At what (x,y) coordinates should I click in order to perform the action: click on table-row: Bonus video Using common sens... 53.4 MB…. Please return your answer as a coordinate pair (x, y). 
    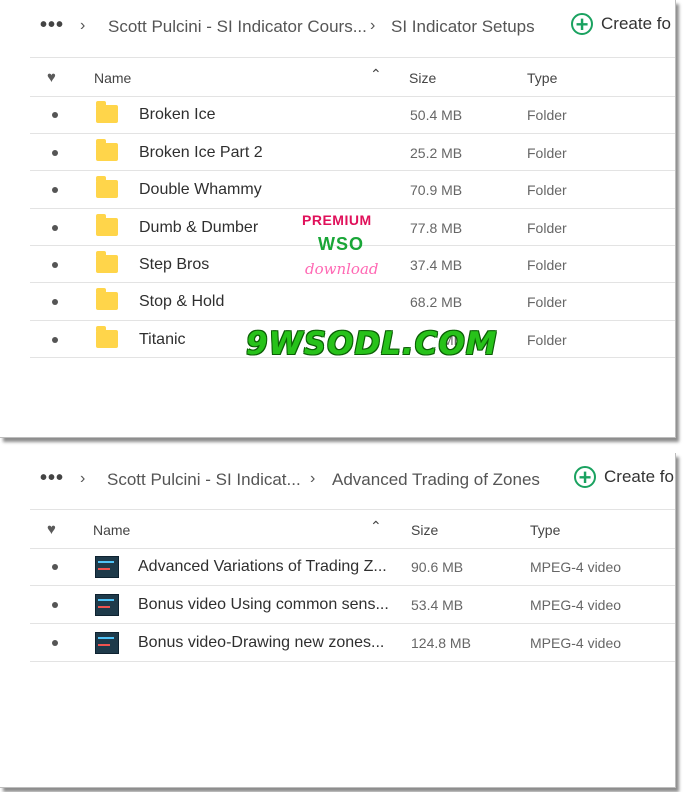
    Looking at the image, I should click on (337, 604).